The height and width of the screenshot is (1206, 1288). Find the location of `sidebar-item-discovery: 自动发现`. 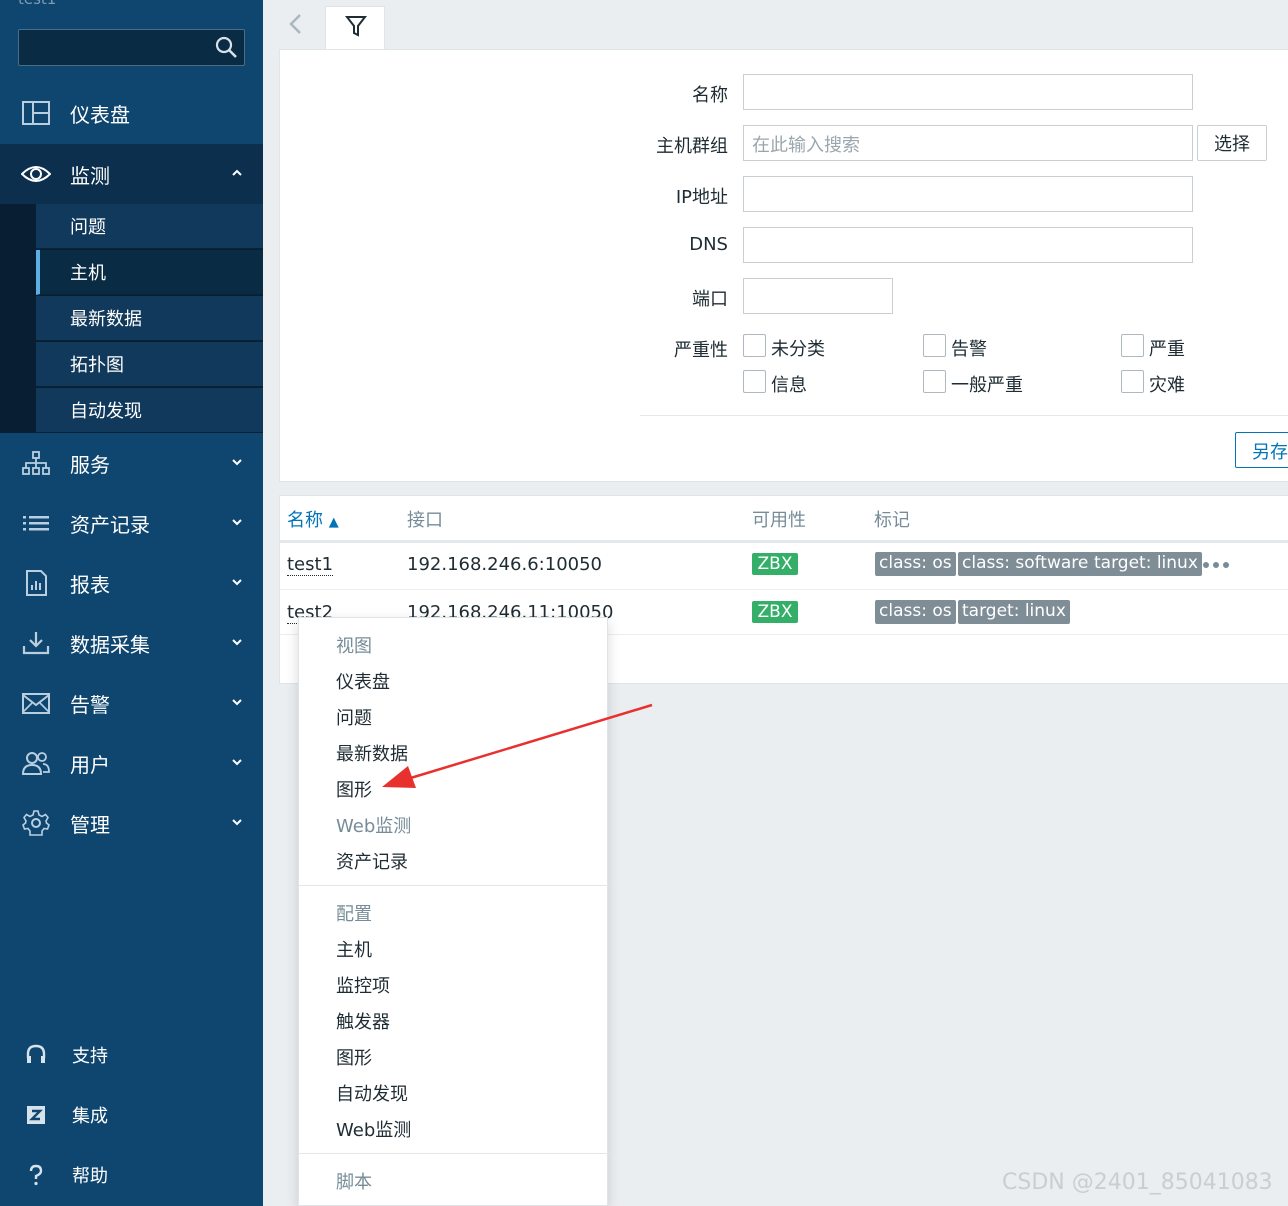

sidebar-item-discovery: 自动发现 is located at coordinates (149, 410).